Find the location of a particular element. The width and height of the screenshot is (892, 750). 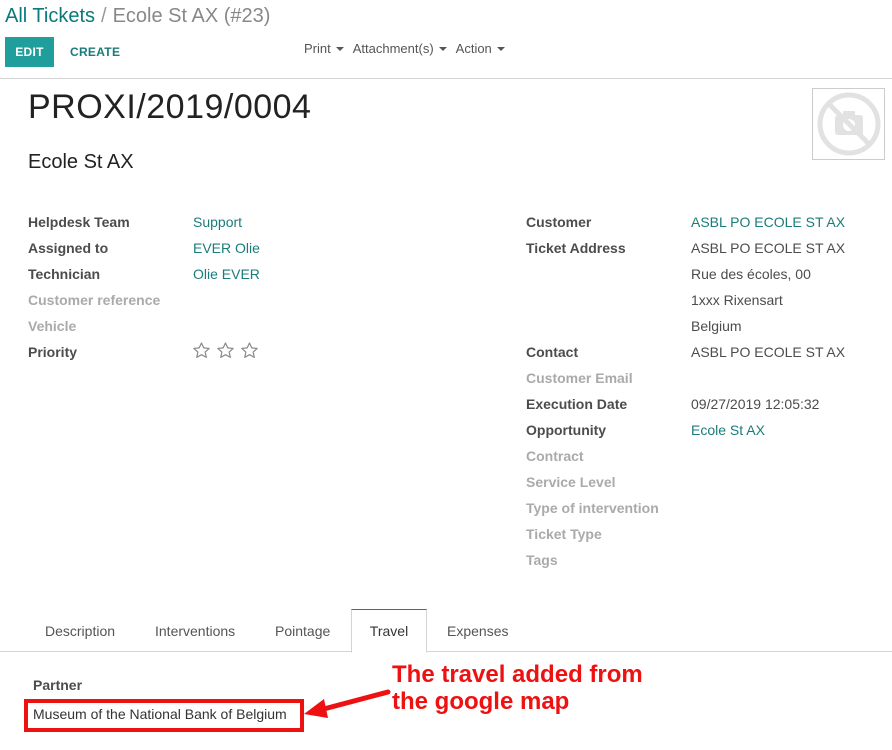

technician-value: Olie EVER is located at coordinates (226, 274).